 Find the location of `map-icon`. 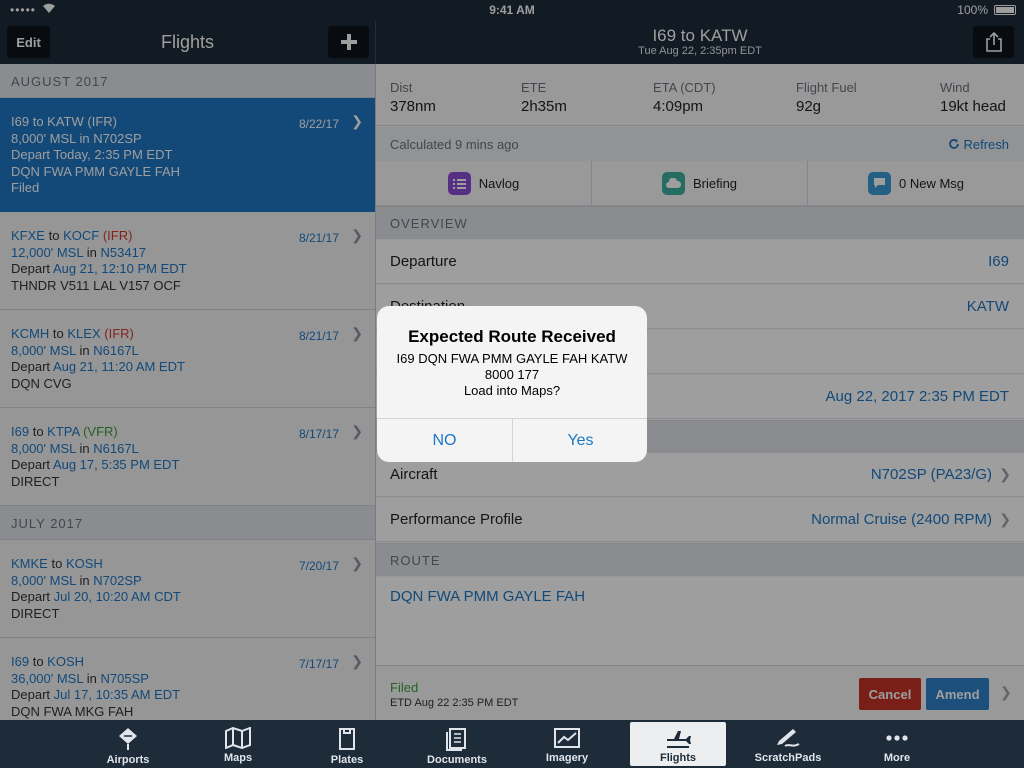

map-icon is located at coordinates (238, 738).